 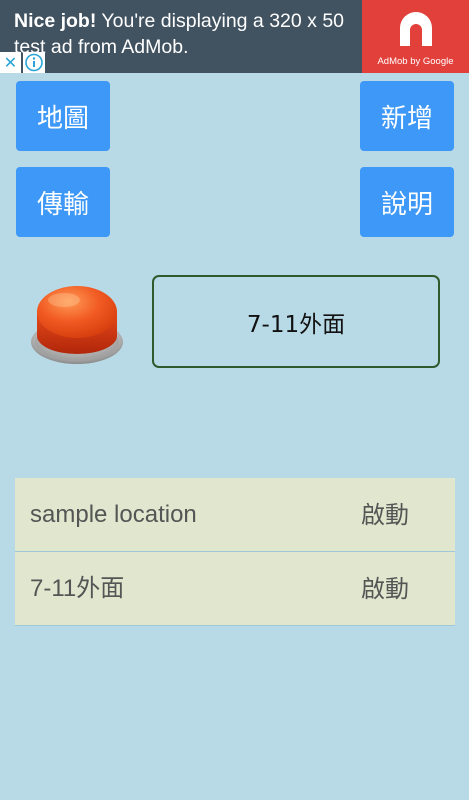 What do you see at coordinates (235, 589) in the screenshot?
I see `list-item: 7-11外面 啟動` at bounding box center [235, 589].